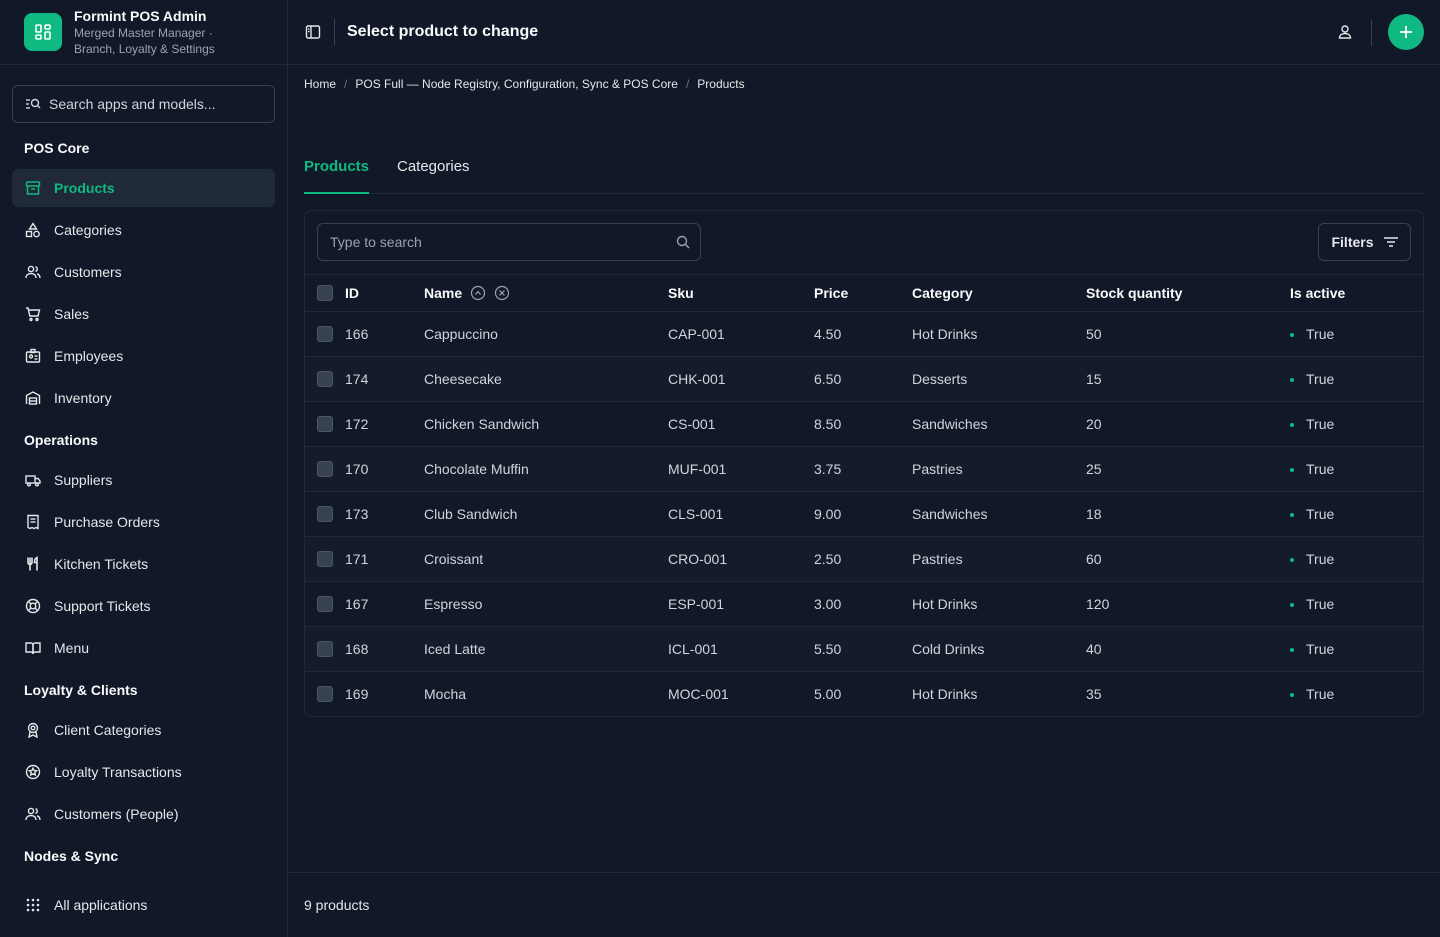 The width and height of the screenshot is (1440, 937). Describe the element at coordinates (71, 856) in the screenshot. I see `section-nodes-sync: Nodes & Sync` at that location.